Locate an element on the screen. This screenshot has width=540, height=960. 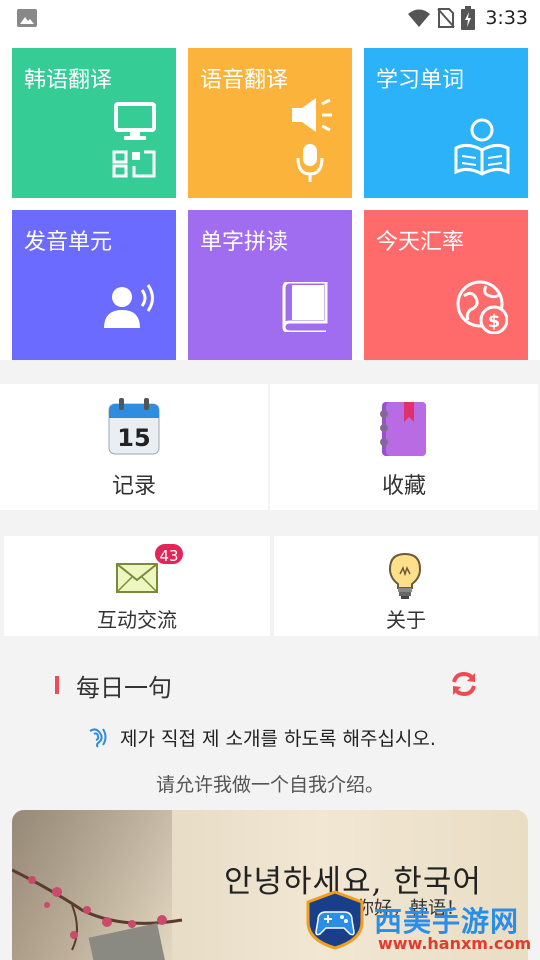
favorite-card: 收藏 is located at coordinates (404, 447).